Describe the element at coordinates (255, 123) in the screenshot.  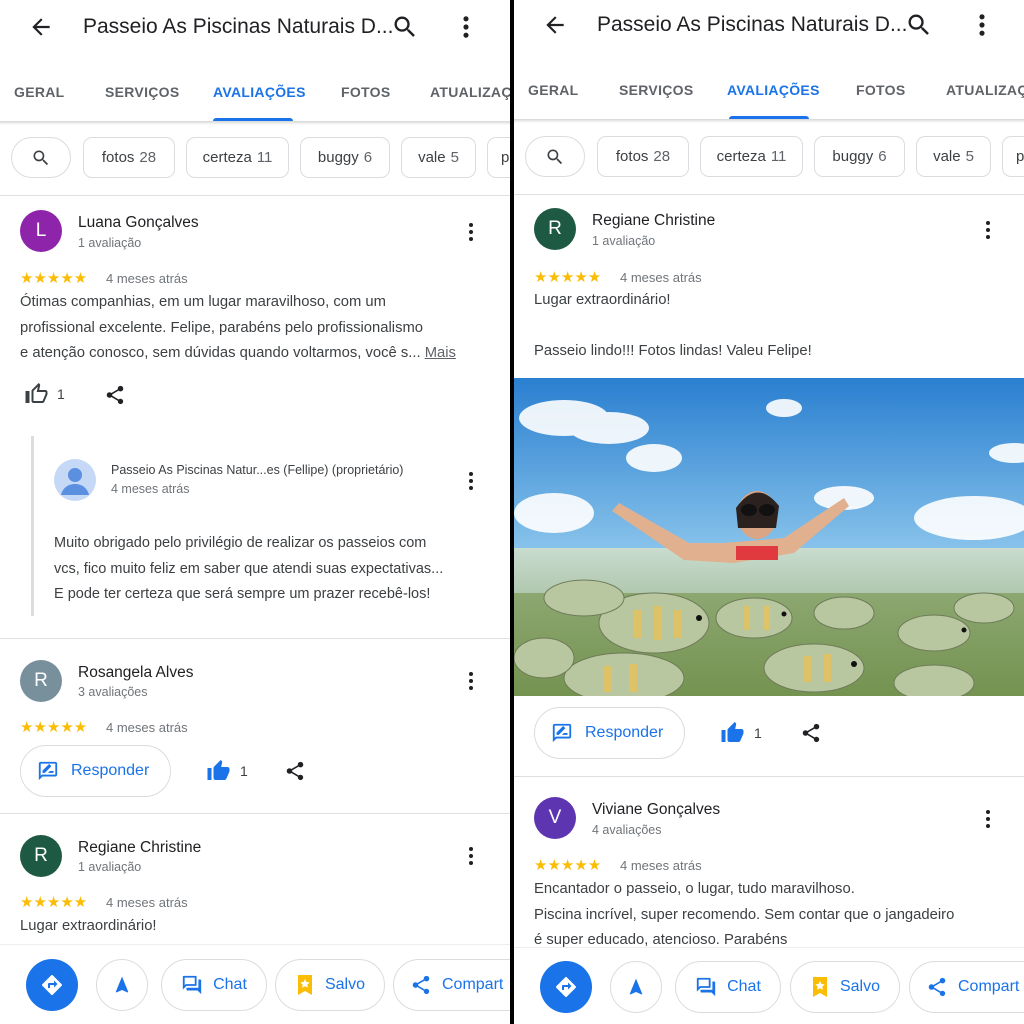
I see `tabs-divider` at that location.